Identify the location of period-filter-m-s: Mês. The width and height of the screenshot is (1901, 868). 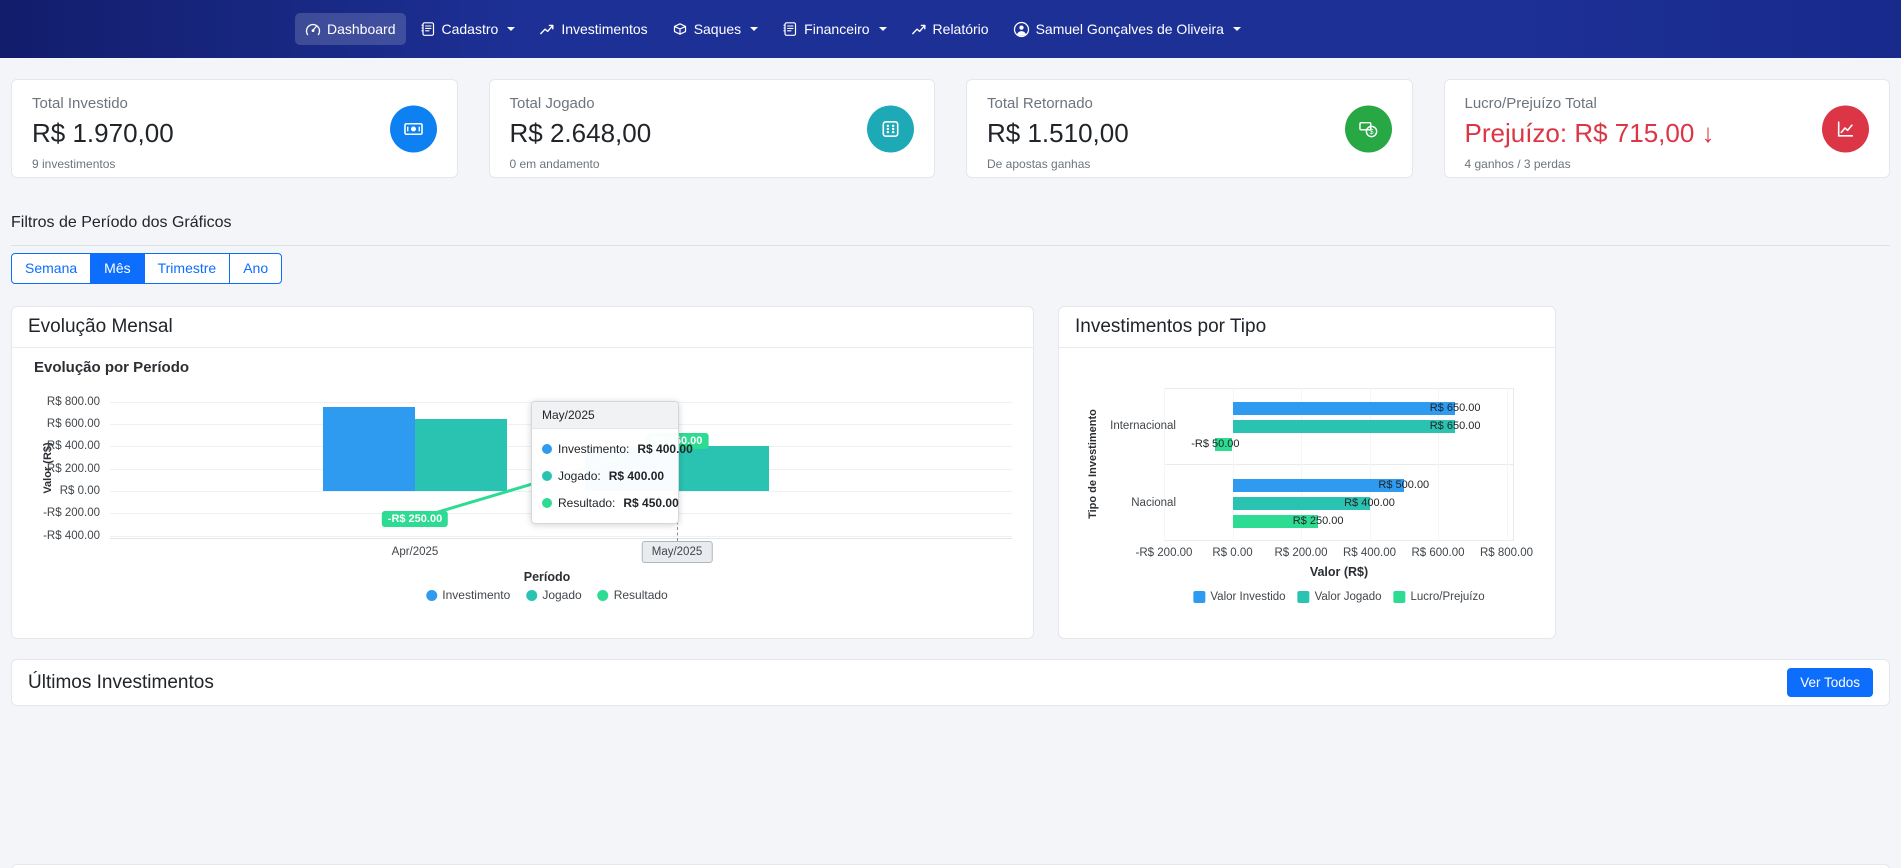
(117, 268).